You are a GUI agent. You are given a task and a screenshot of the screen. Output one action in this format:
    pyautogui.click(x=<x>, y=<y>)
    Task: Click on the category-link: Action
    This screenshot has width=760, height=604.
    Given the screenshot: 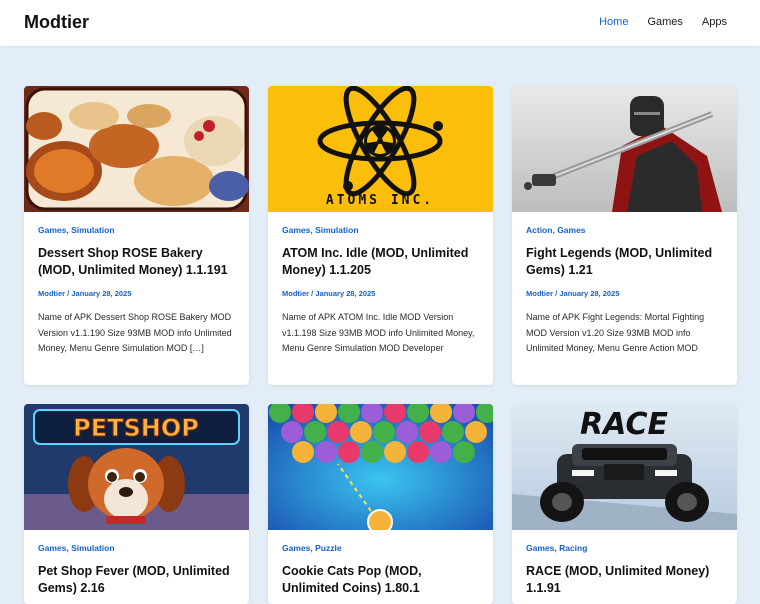 What is the action you would take?
    pyautogui.click(x=539, y=230)
    